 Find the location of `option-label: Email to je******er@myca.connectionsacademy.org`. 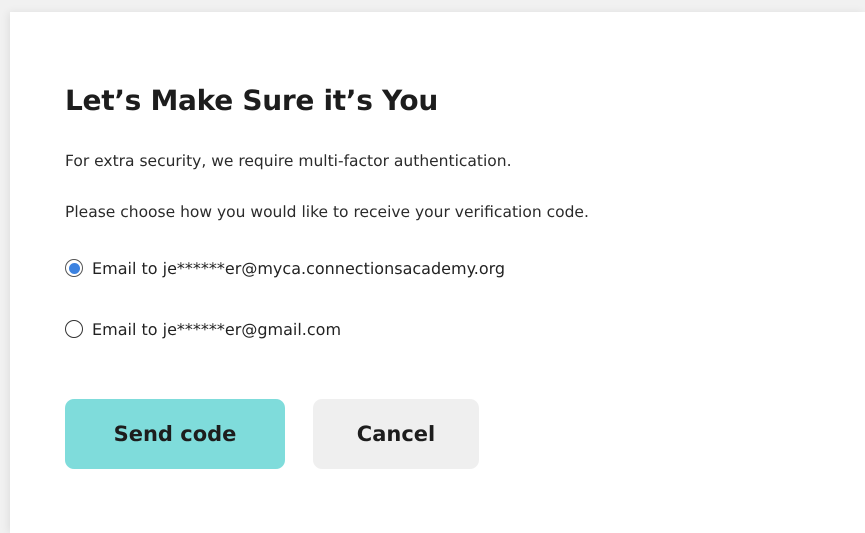

option-label: Email to je******er@myca.connectionsacademy.org is located at coordinates (299, 268).